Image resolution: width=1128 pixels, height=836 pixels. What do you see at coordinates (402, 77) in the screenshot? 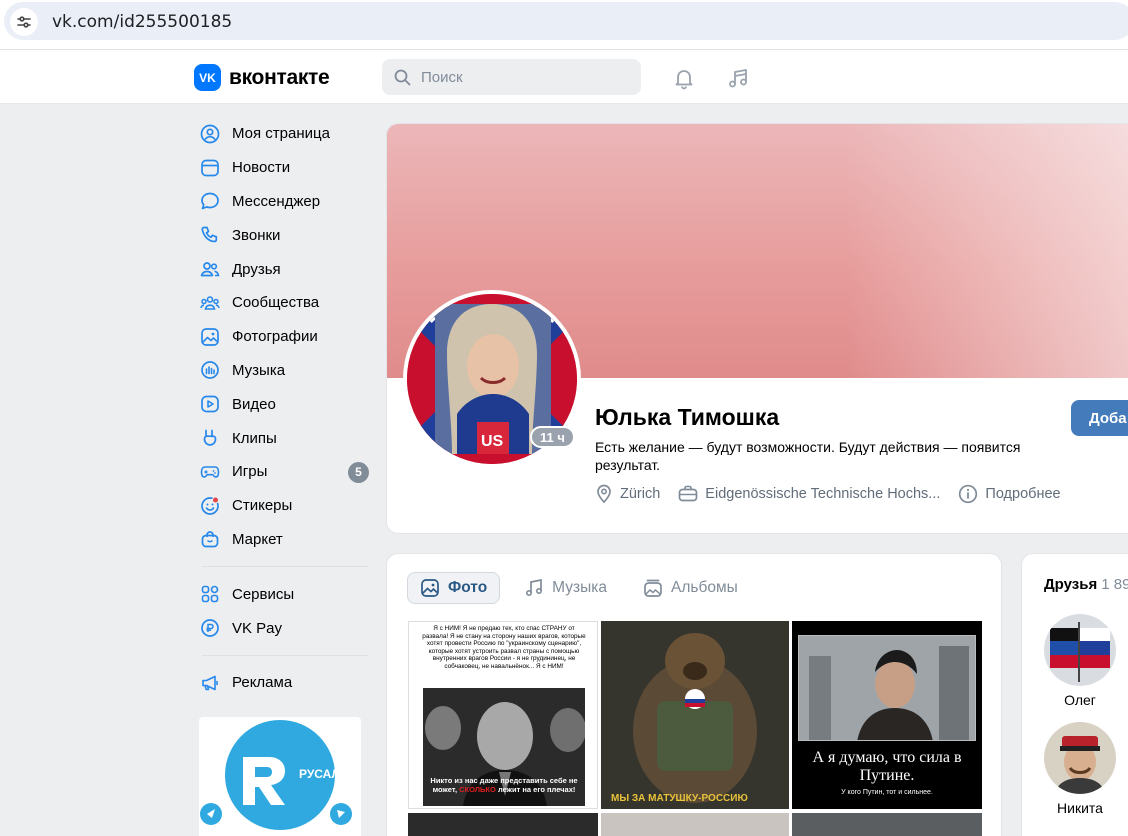
I see `search-icon` at bounding box center [402, 77].